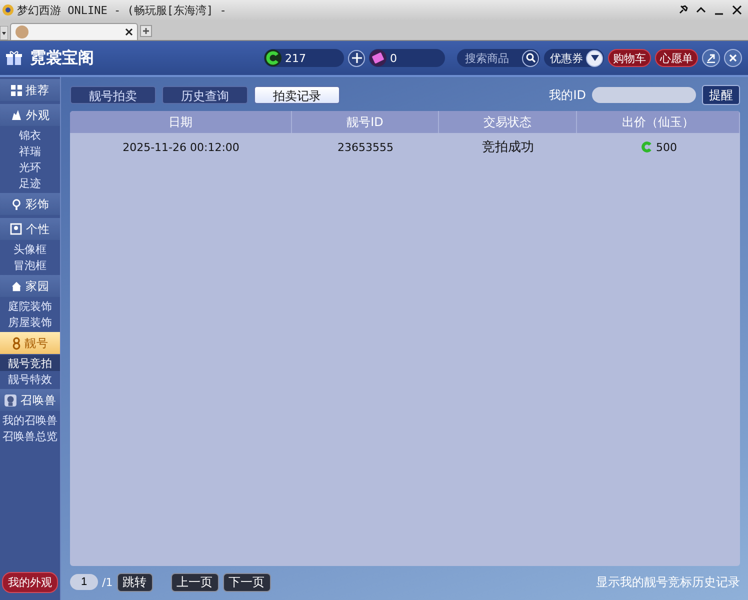 This screenshot has width=748, height=600. What do you see at coordinates (181, 148) in the screenshot?
I see `table-cell-text: 2025-11-26 00:12:00` at bounding box center [181, 148].